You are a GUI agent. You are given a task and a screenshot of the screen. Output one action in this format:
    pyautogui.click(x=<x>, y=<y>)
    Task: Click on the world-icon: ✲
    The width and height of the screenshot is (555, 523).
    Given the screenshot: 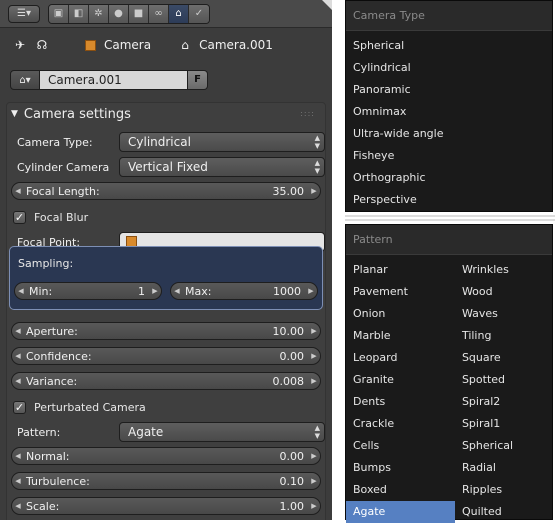 What is the action you would take?
    pyautogui.click(x=99, y=13)
    